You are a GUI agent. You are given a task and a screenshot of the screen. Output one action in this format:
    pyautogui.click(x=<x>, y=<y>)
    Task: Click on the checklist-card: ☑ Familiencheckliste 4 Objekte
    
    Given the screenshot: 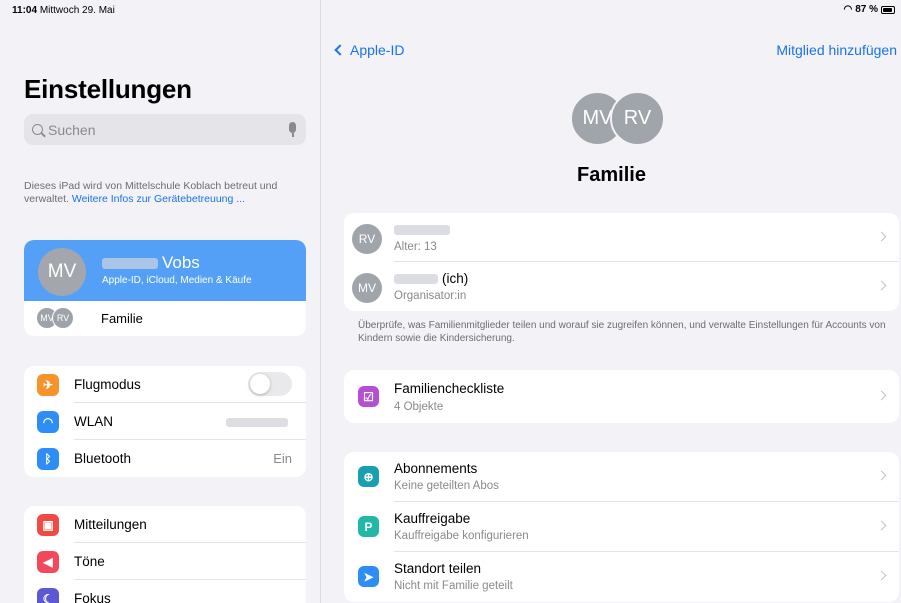 What is the action you would take?
    pyautogui.click(x=621, y=396)
    